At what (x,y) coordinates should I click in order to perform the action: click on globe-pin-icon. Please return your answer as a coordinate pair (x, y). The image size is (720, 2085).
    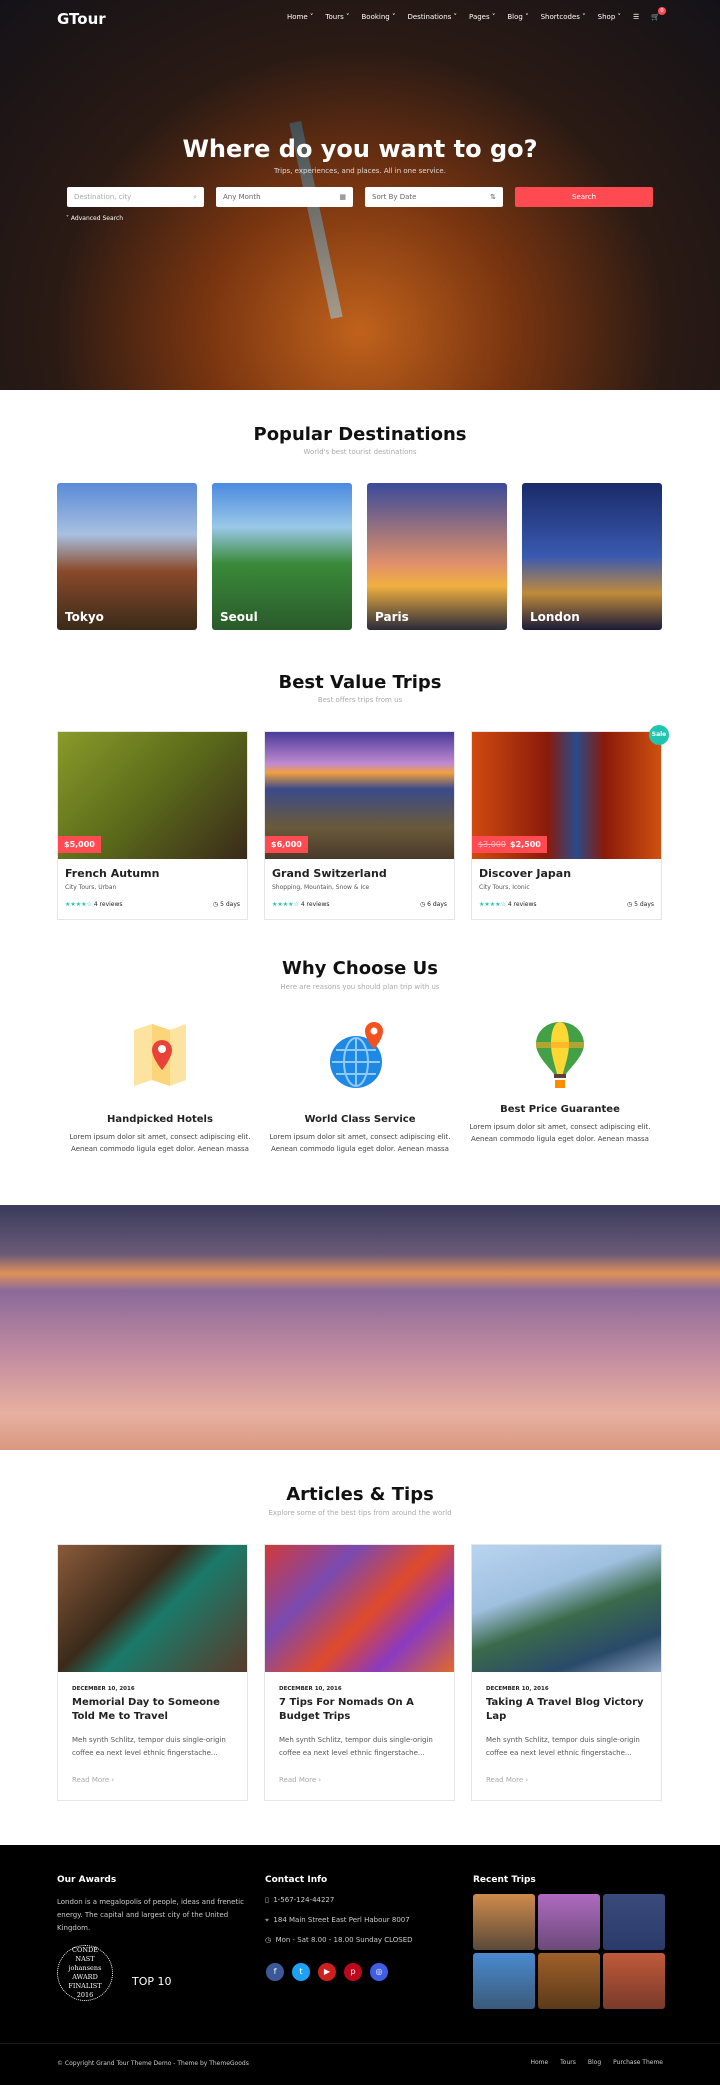
    Looking at the image, I should click on (356, 1055).